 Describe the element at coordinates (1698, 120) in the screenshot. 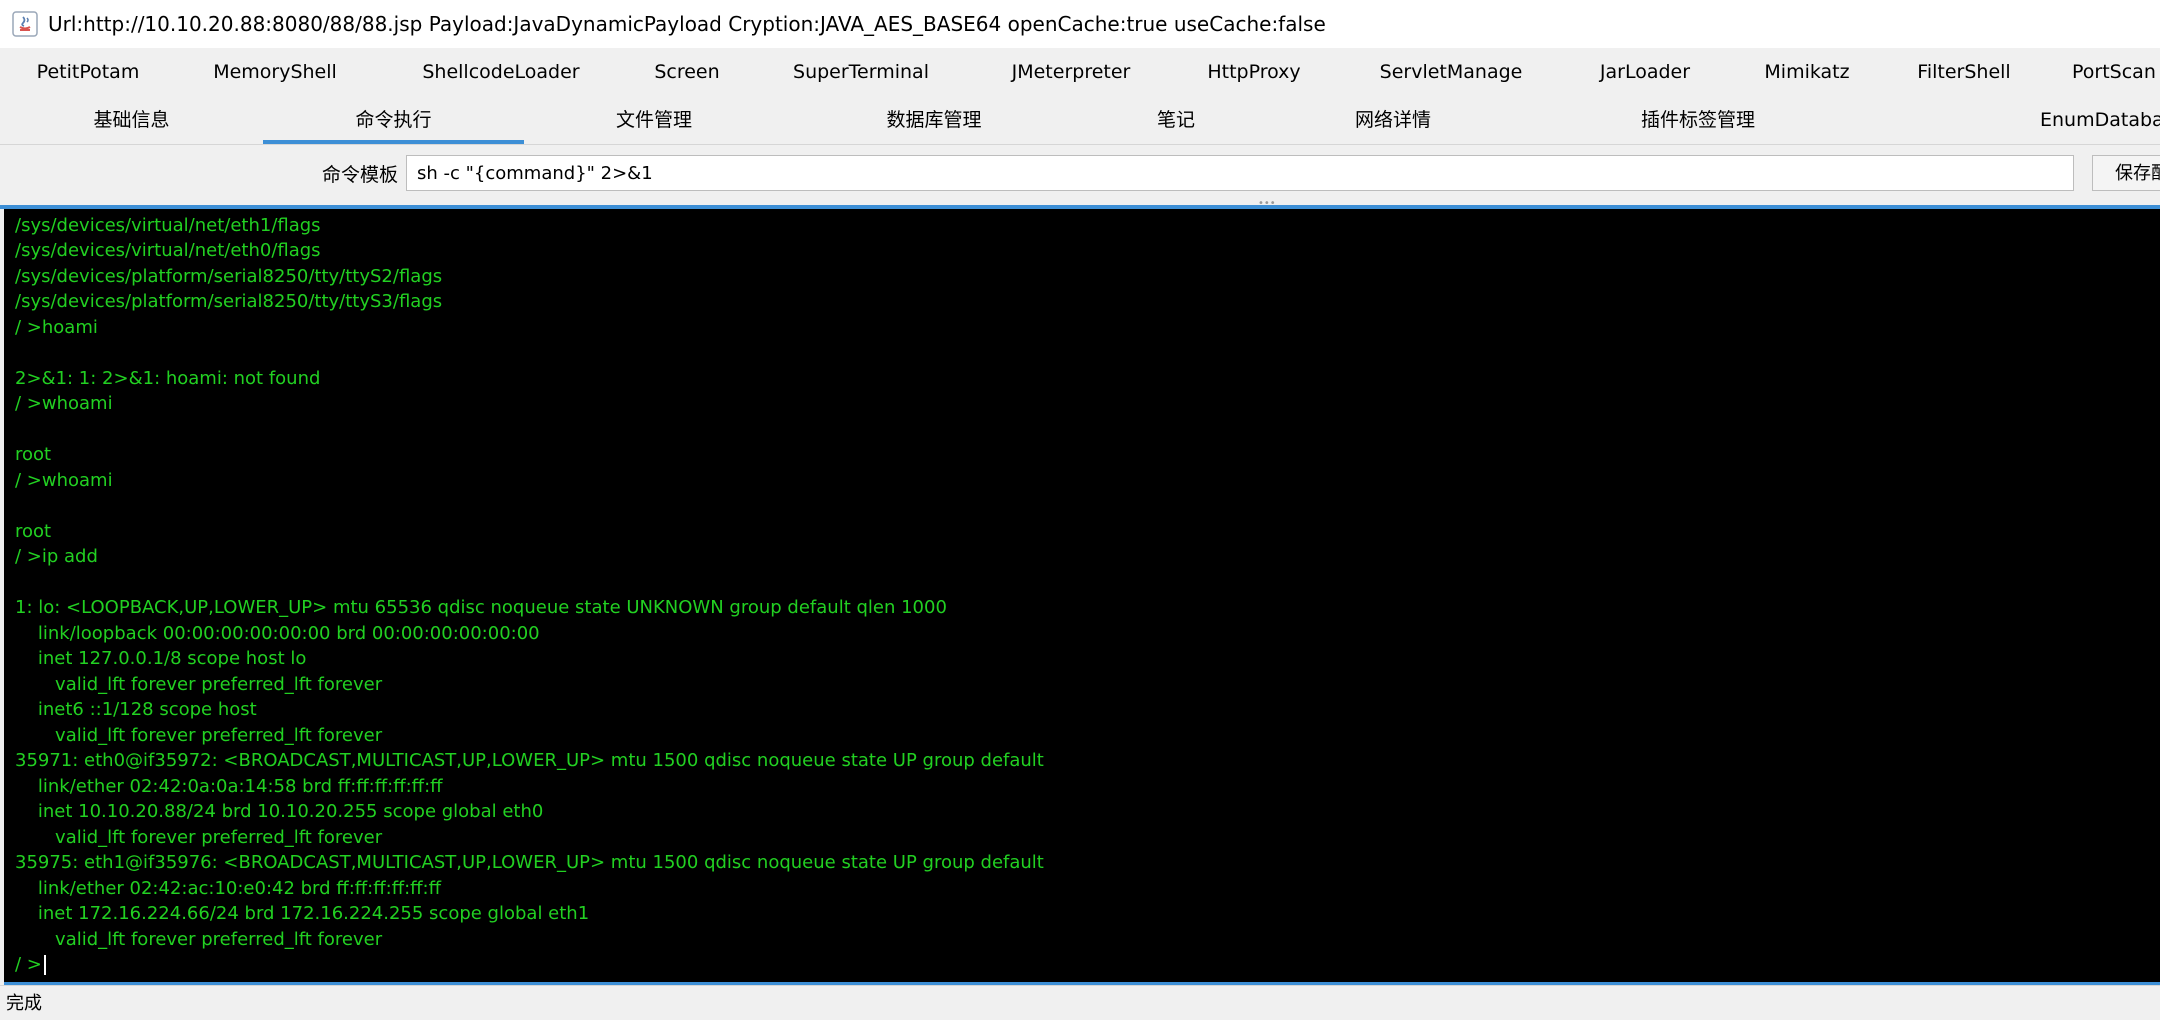

I see `tab-plugin-label-manage: 插件标签管理` at that location.